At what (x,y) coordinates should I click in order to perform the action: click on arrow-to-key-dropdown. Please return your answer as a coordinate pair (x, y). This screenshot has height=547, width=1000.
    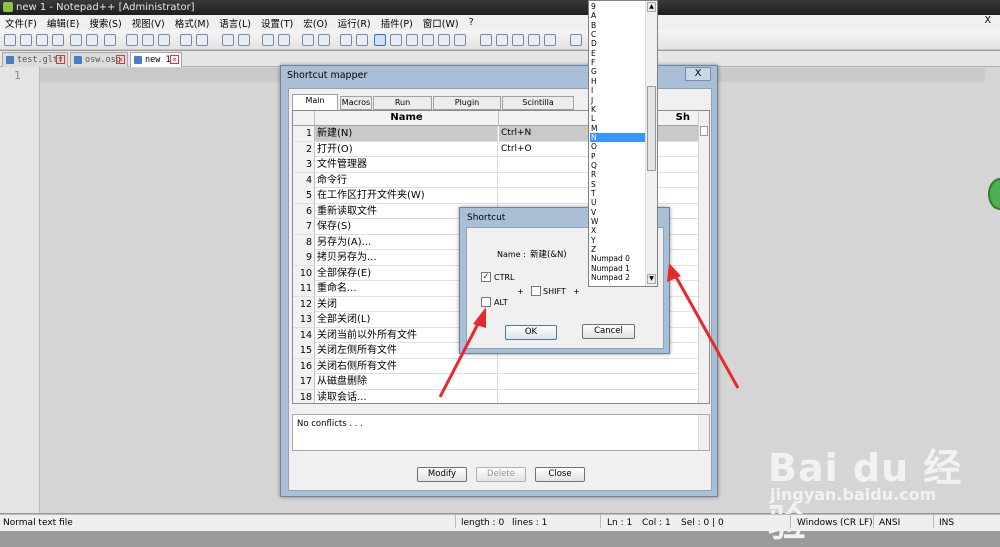
    Looking at the image, I should click on (706, 331).